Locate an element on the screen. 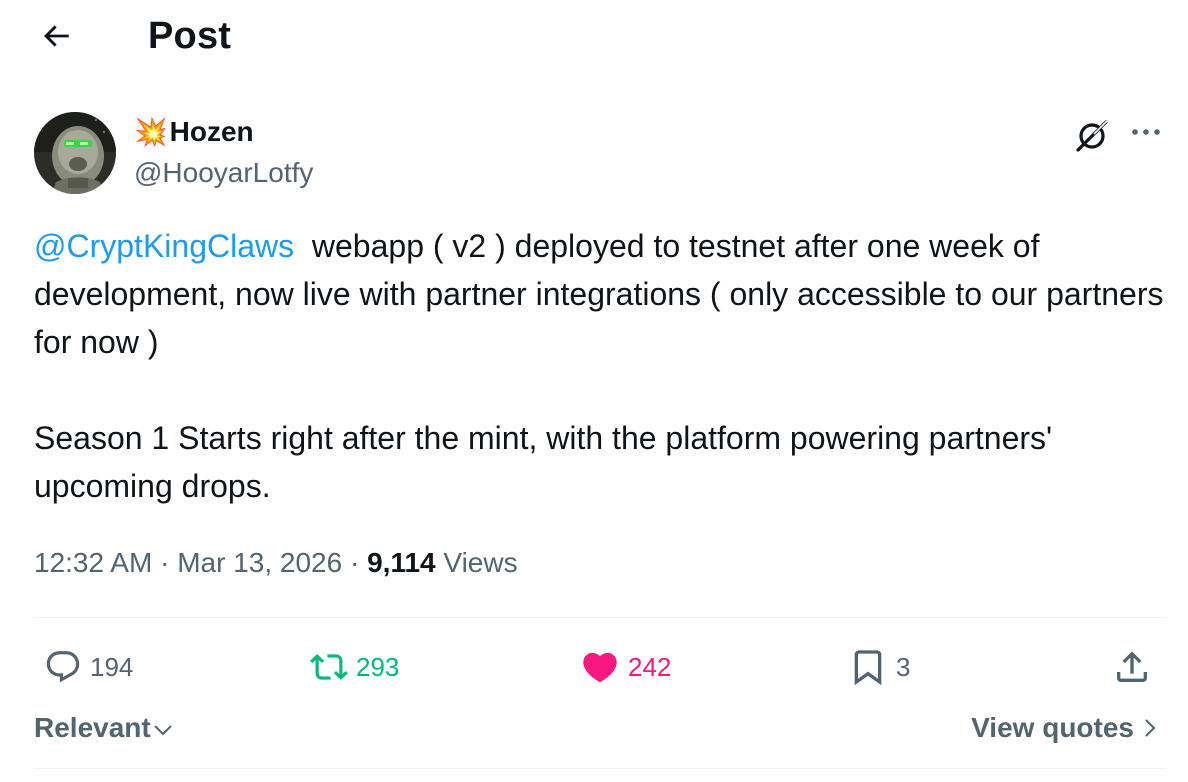 The height and width of the screenshot is (782, 1188). view-quotes-link: View quotes is located at coordinates (1066, 728).